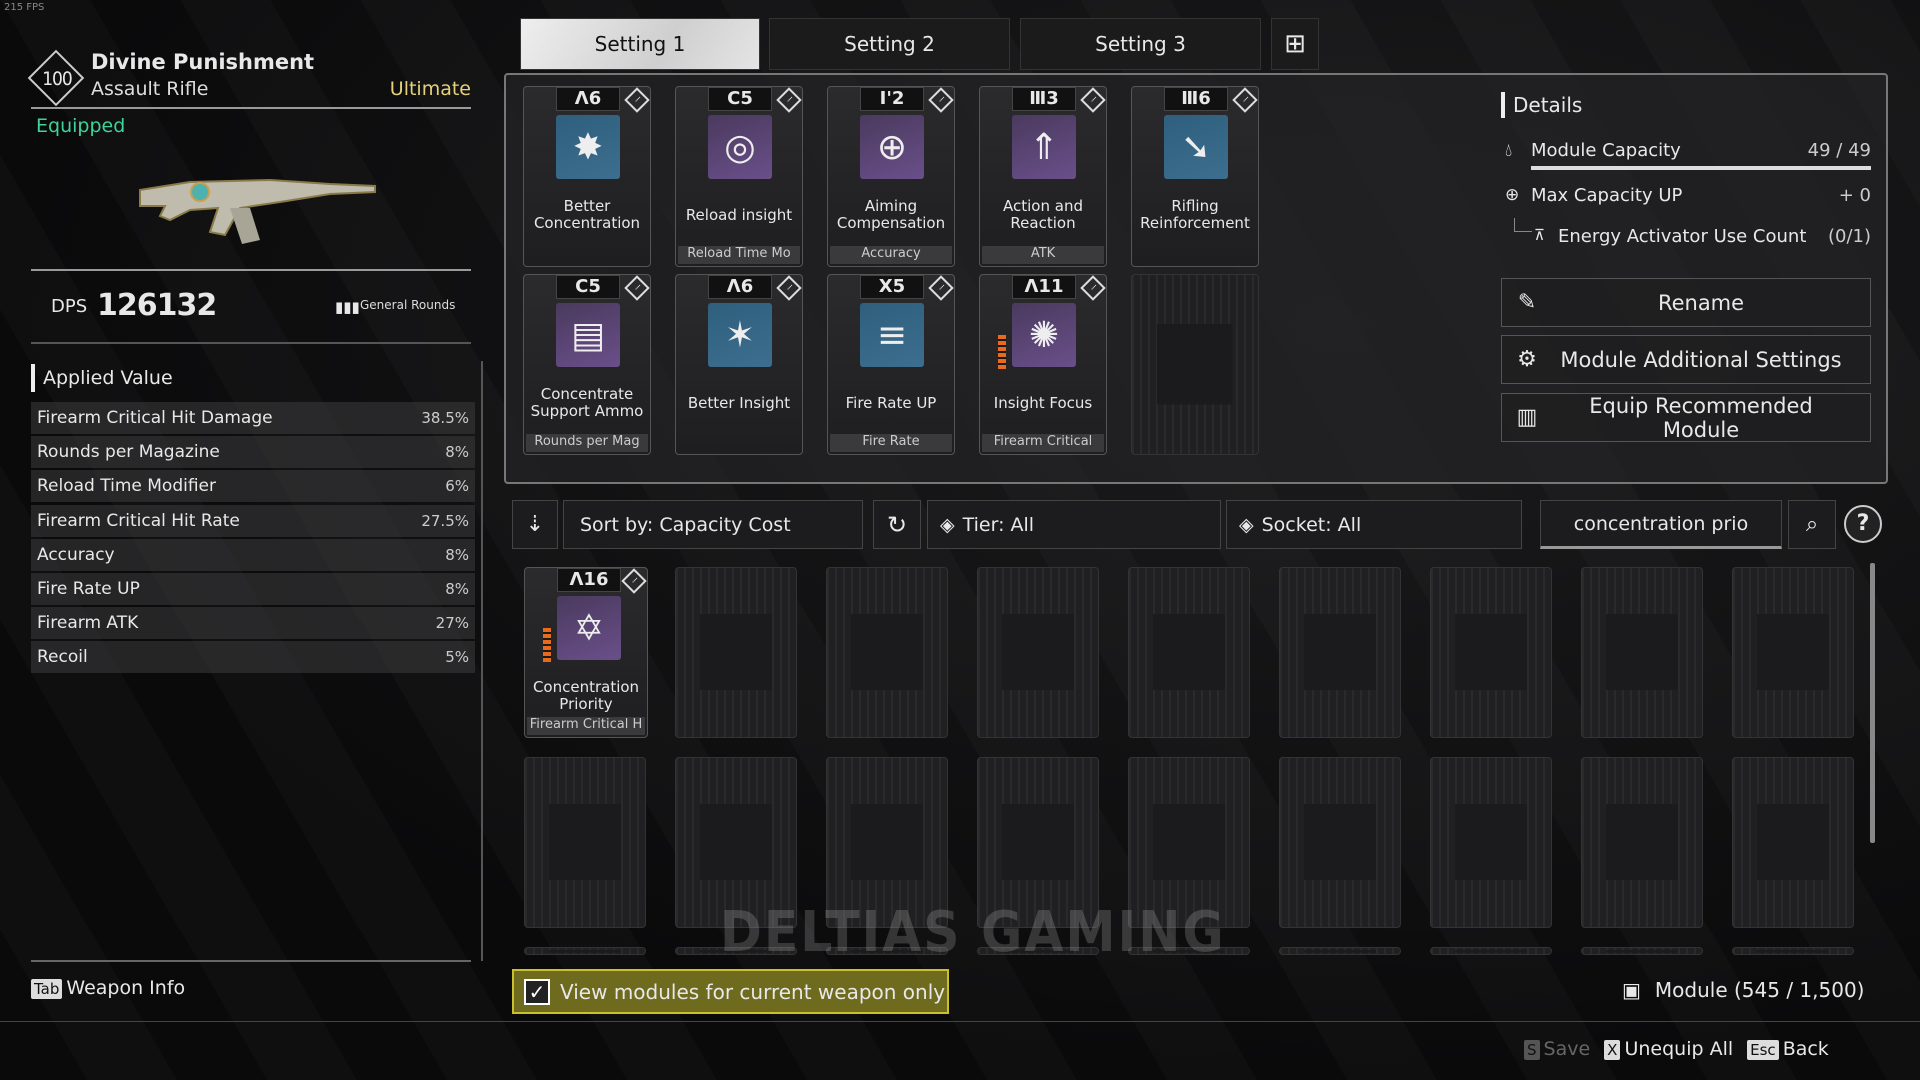  What do you see at coordinates (1631, 990) in the screenshot?
I see `module-inventory-icon: ▣` at bounding box center [1631, 990].